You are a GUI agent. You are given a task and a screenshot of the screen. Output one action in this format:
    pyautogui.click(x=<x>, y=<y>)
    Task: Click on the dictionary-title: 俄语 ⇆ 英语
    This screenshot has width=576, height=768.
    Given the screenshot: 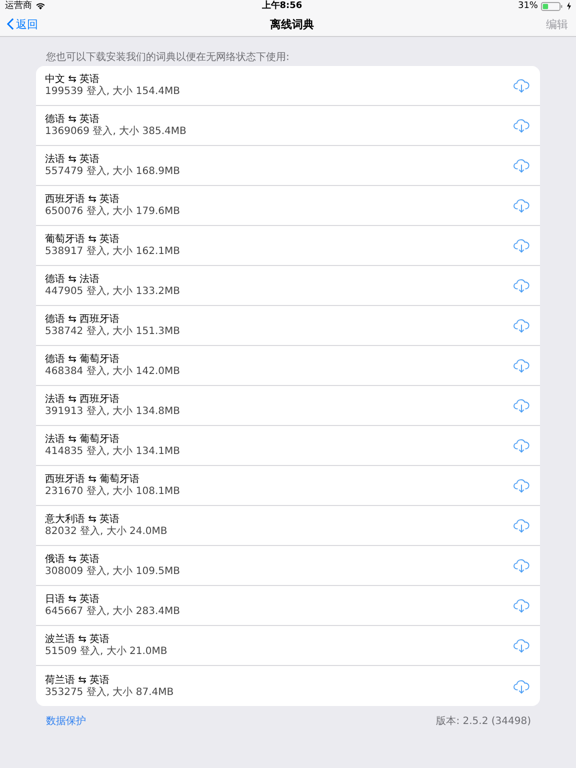 What is the action you would take?
    pyautogui.click(x=73, y=560)
    